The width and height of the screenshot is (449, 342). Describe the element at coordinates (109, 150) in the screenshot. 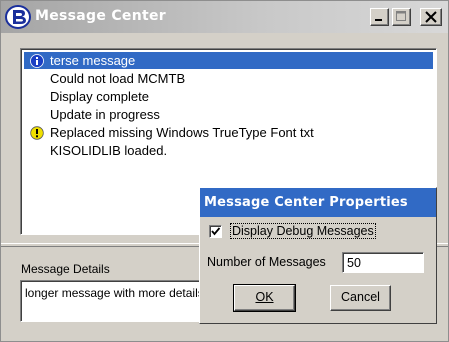

I see `message-text: KISOLIDLIB loaded.` at that location.